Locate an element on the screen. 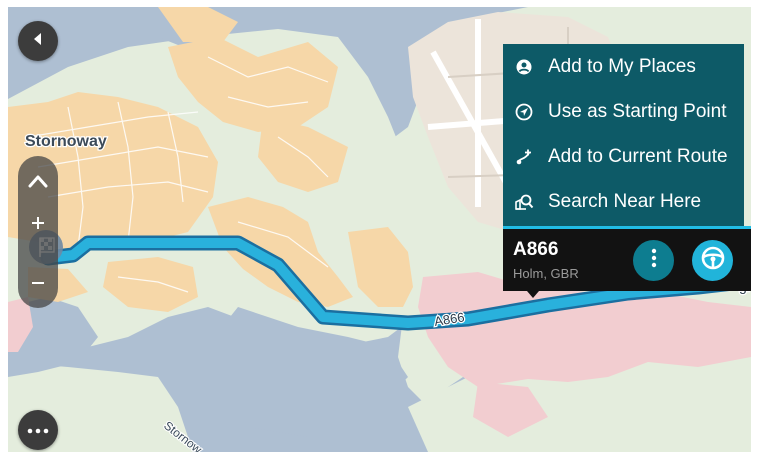 The height and width of the screenshot is (459, 759). chevron-up-icon is located at coordinates (38, 183).